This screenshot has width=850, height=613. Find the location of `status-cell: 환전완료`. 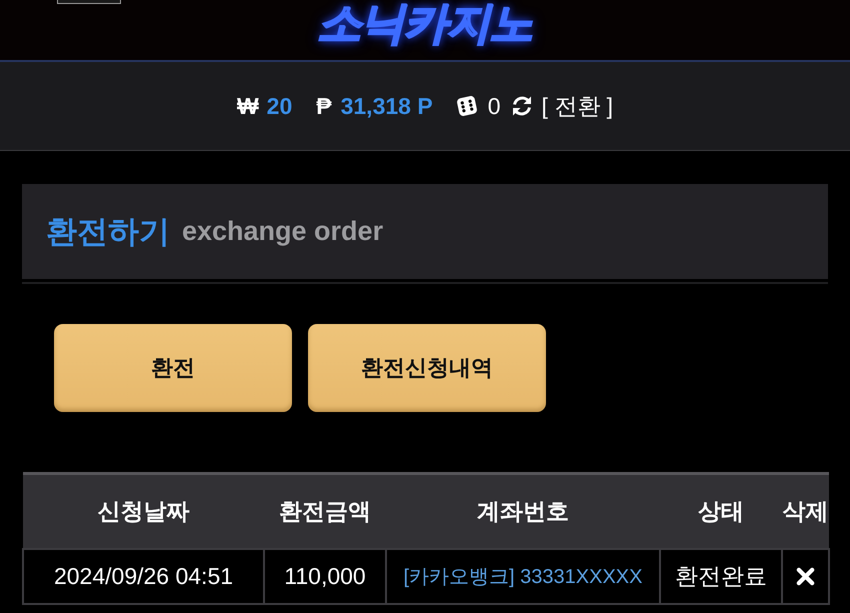

status-cell: 환전완료 is located at coordinates (721, 576).